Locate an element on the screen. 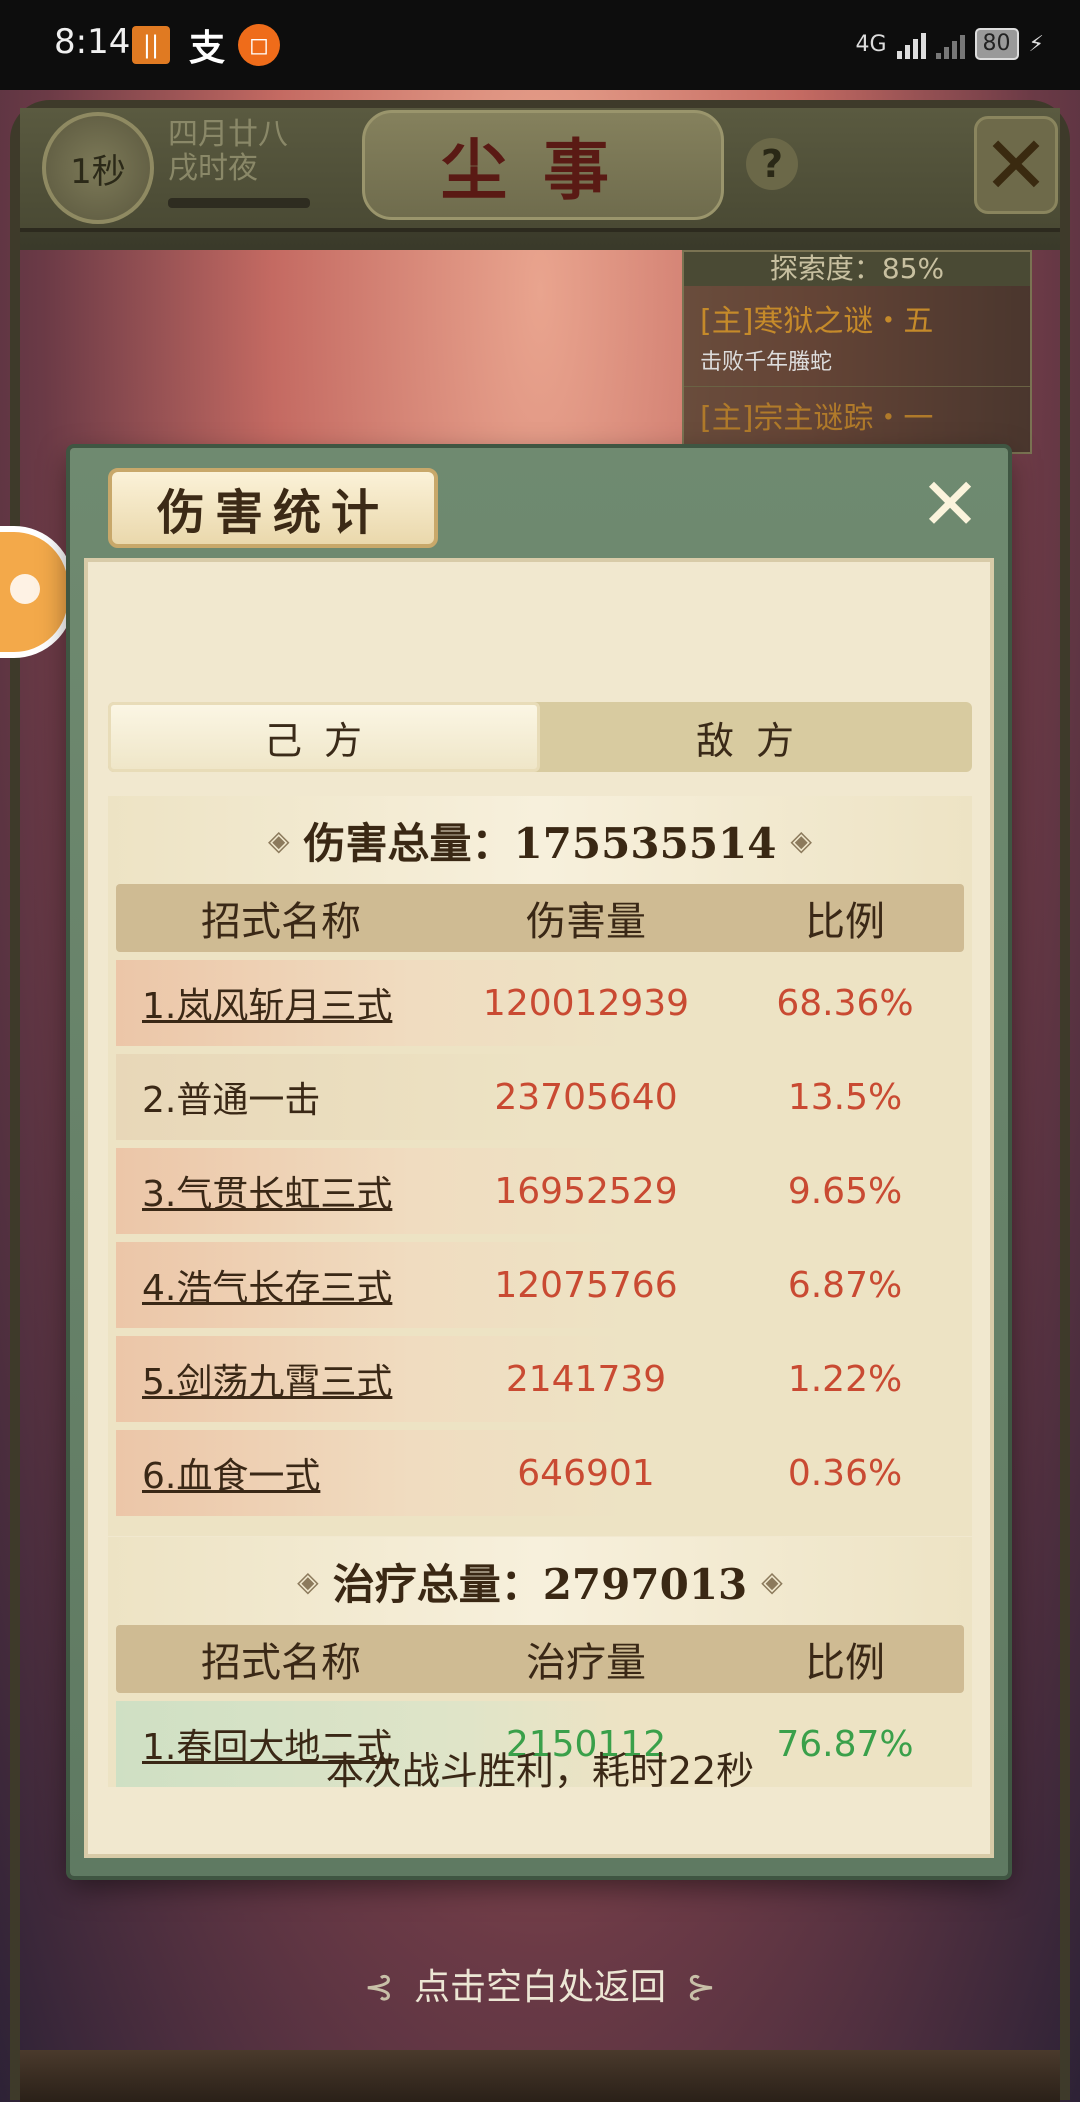 This screenshot has width=1080, height=2102. network-type: 4G is located at coordinates (871, 44).